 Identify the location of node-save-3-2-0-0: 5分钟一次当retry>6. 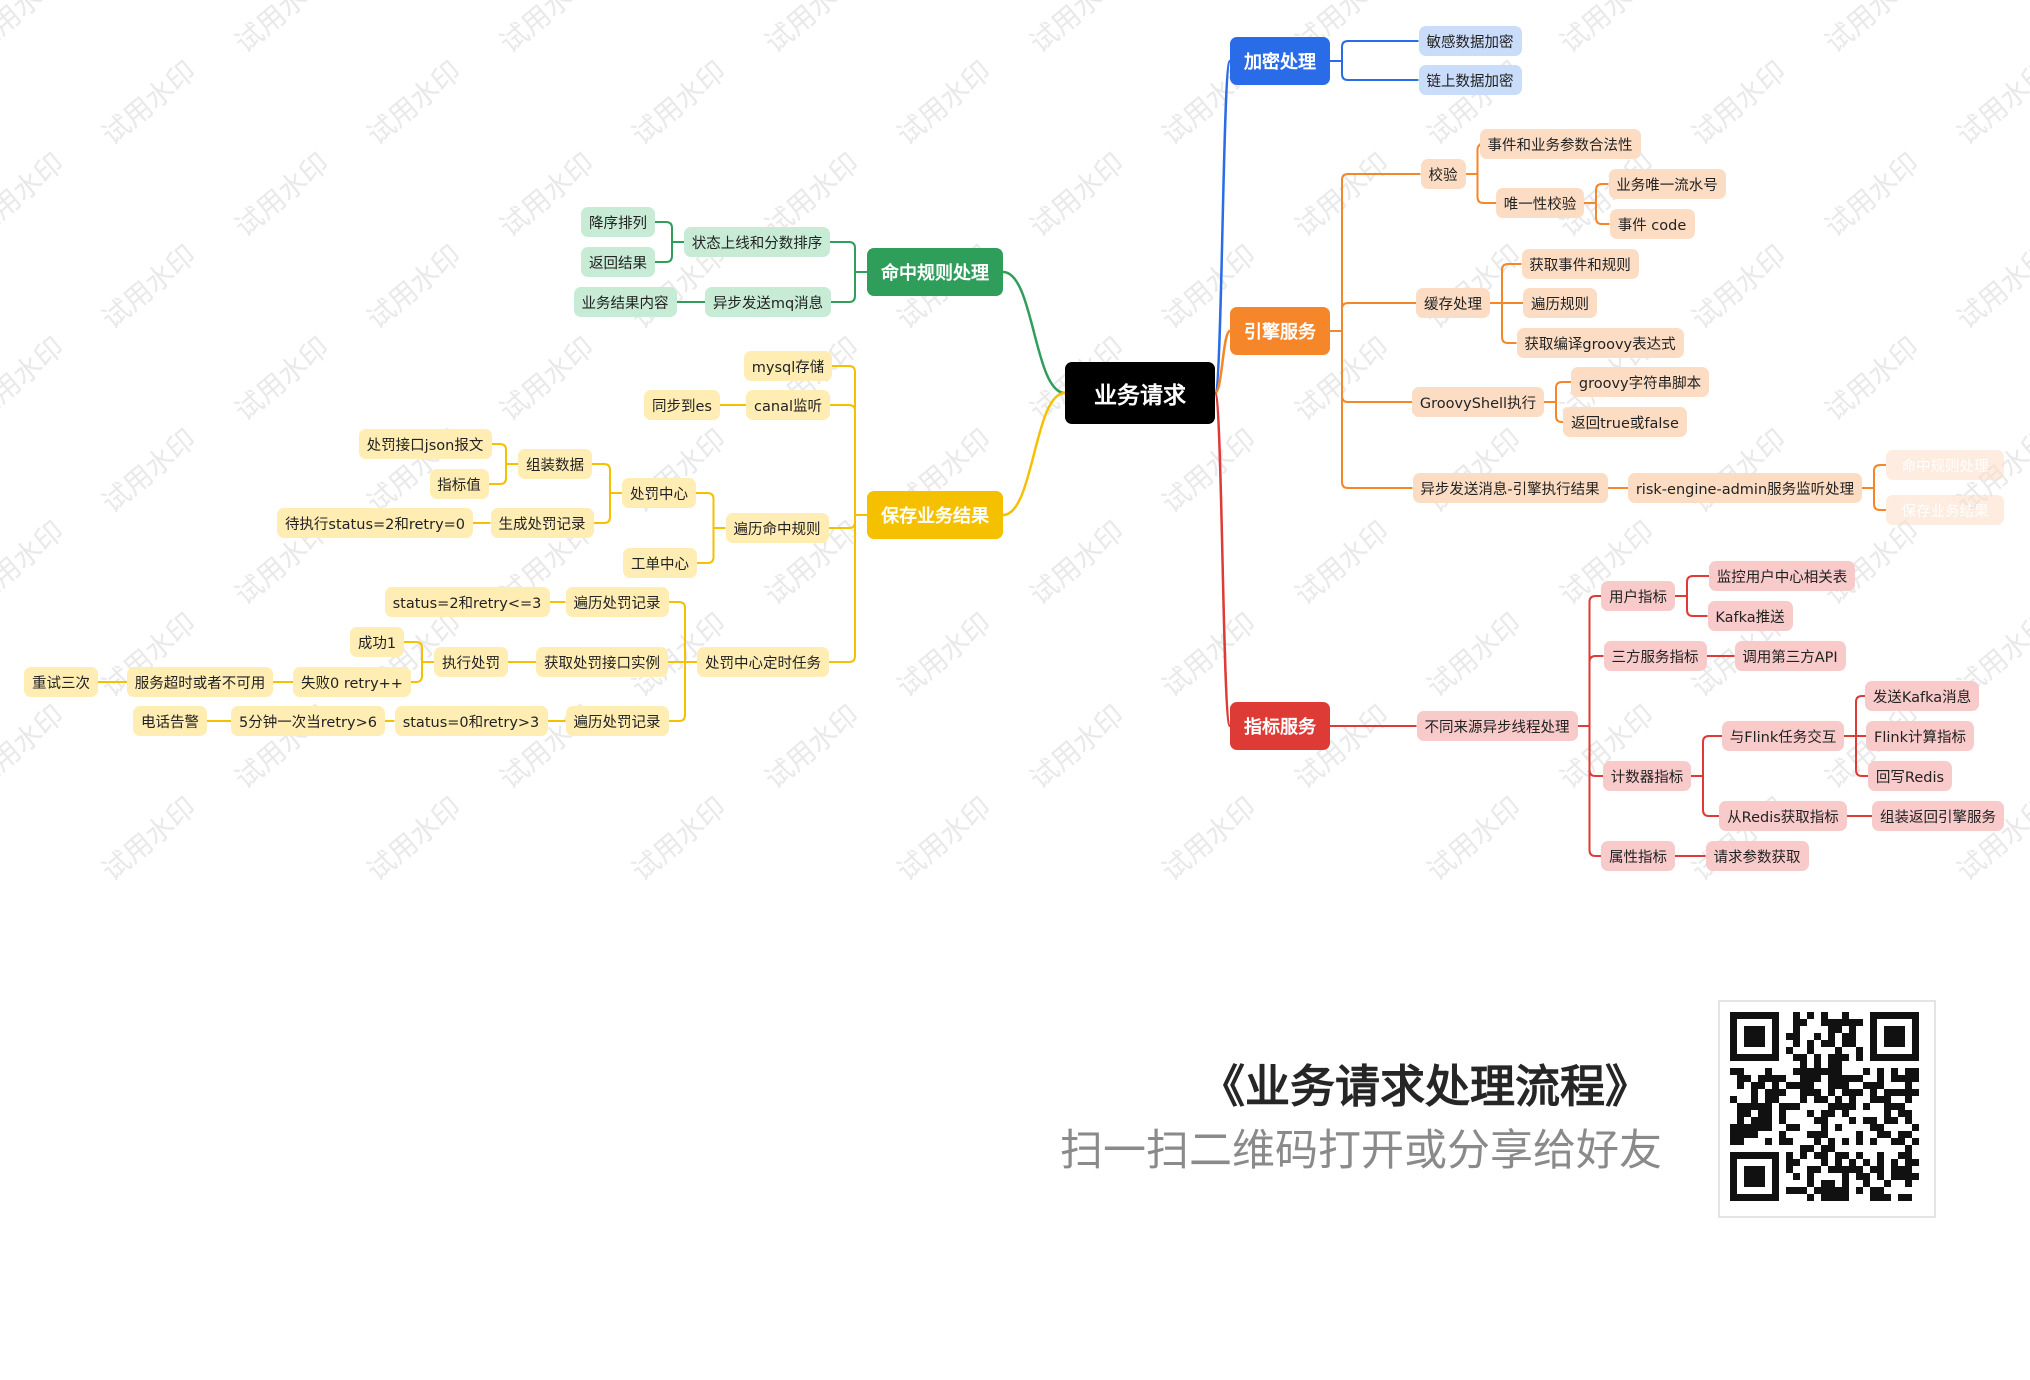
(308, 721).